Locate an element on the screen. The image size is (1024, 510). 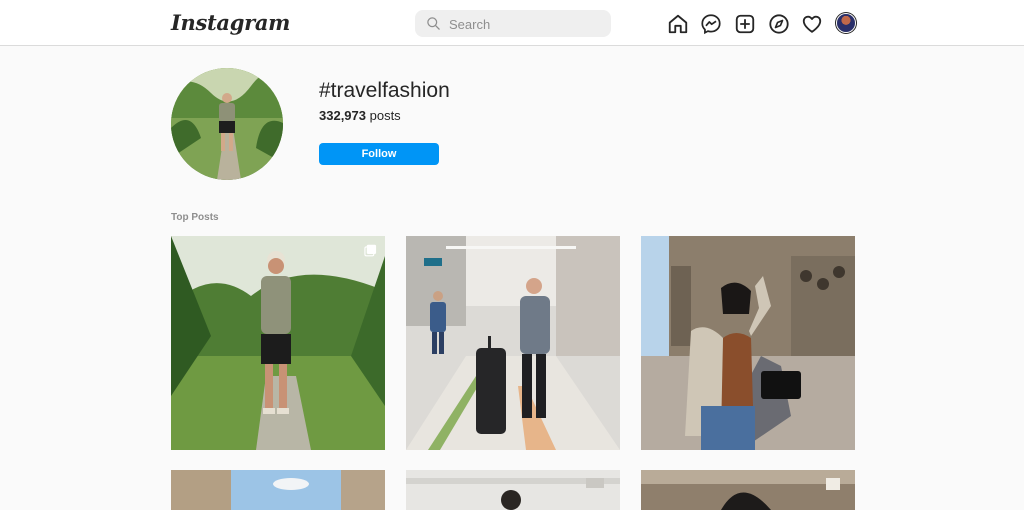
top-navigation-bar: Instagram is located at coordinates (512, 23).